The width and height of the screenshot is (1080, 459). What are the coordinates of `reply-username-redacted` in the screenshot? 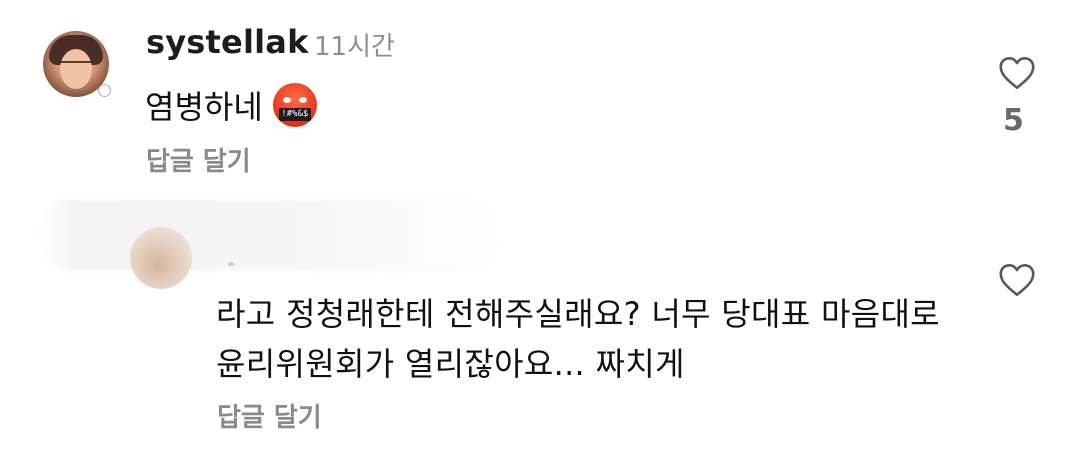 It's located at (231, 264).